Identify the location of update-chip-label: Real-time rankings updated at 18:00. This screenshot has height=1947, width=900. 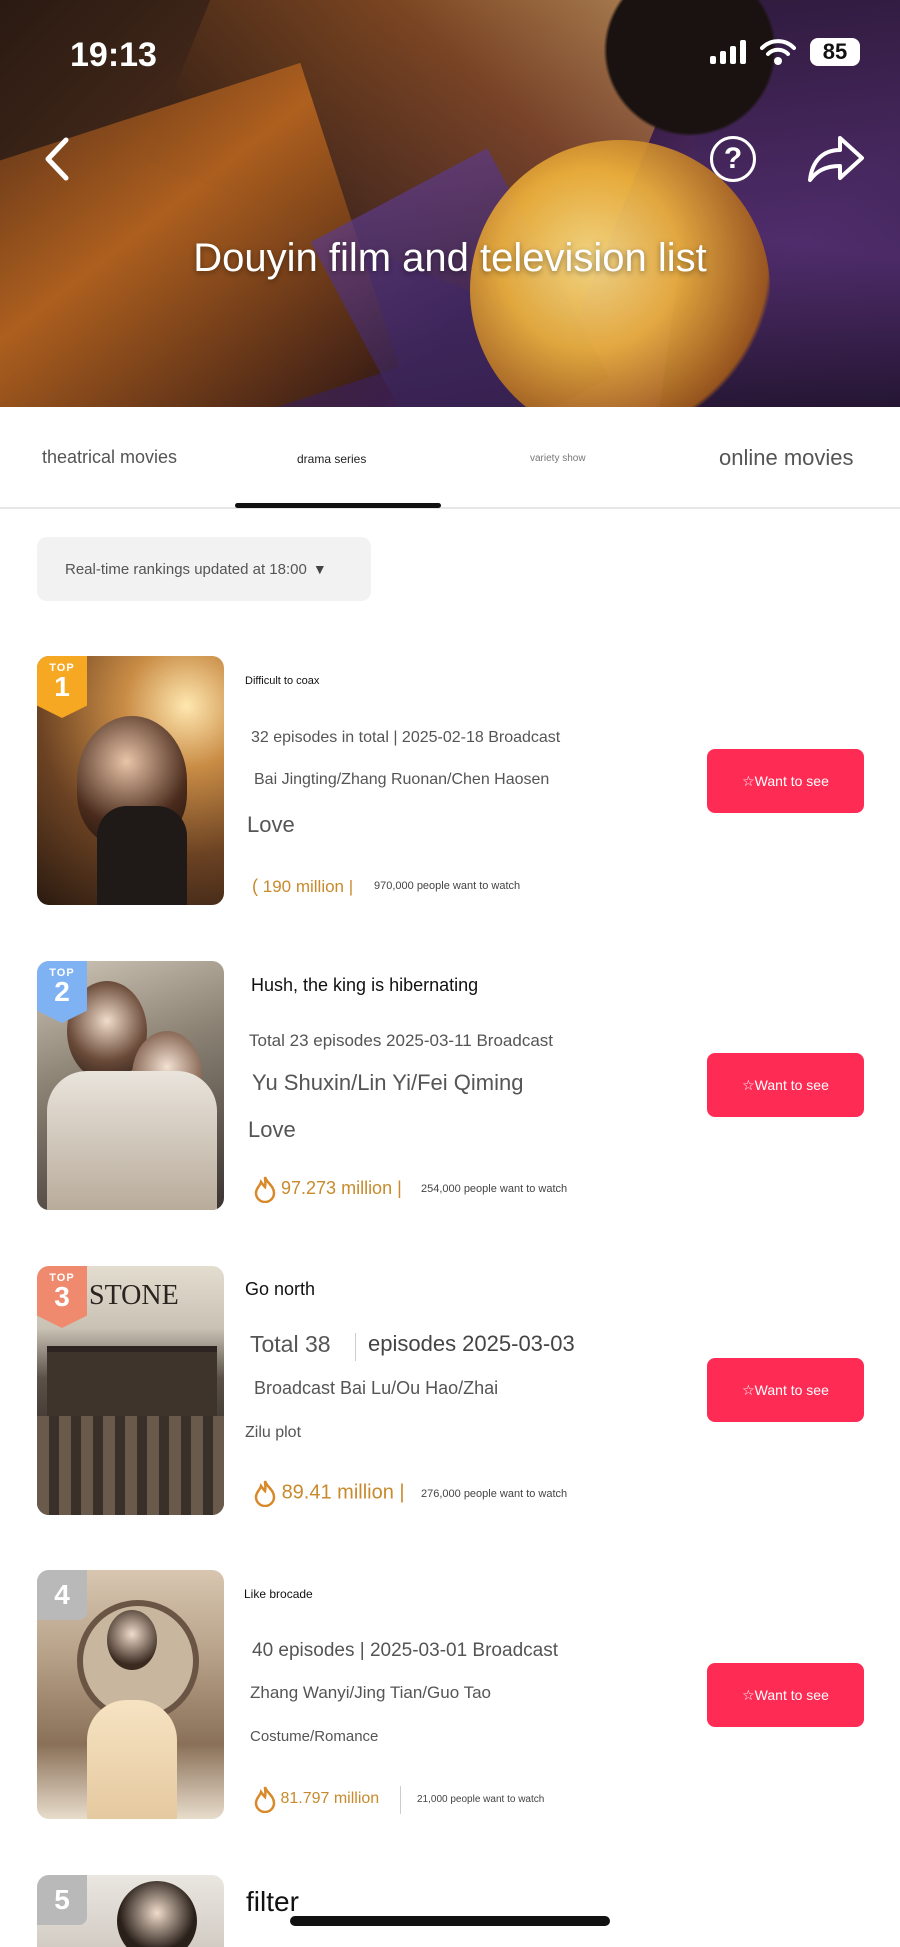
(186, 569).